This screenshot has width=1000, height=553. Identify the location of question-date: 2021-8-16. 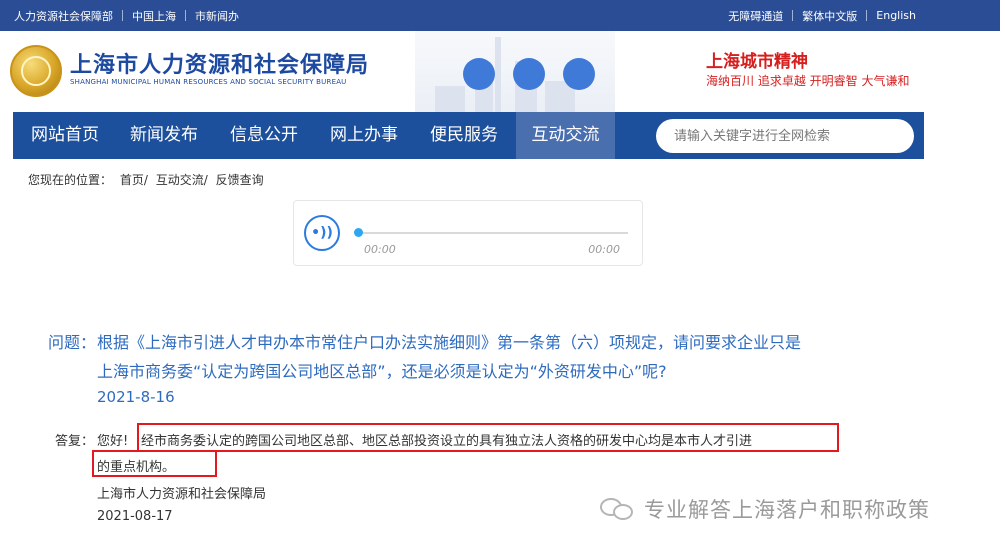
(136, 397).